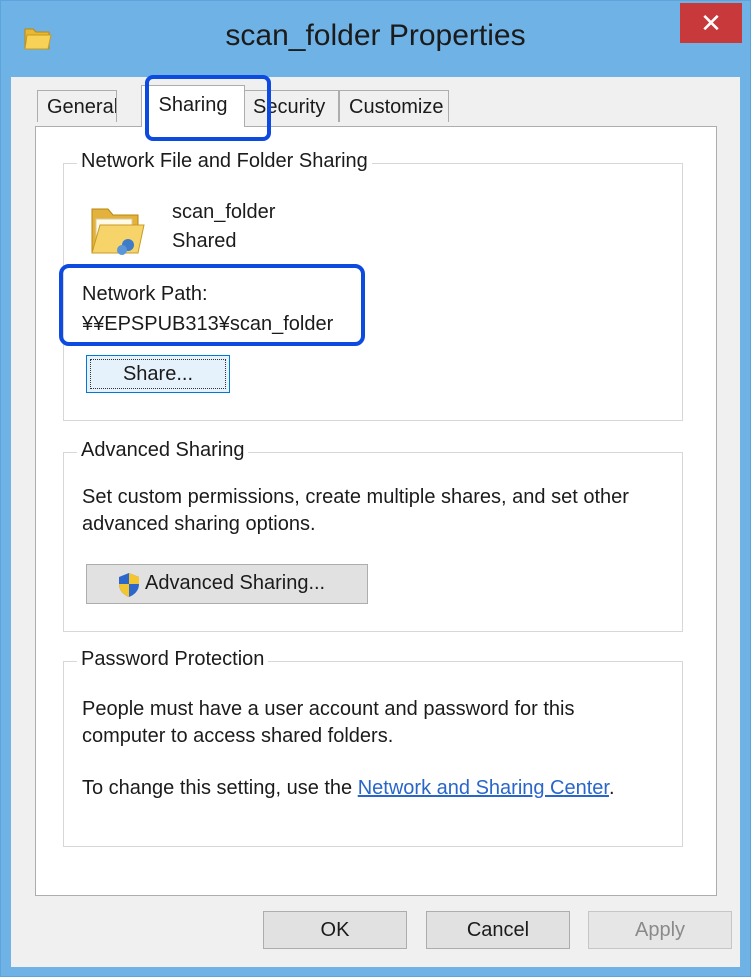 Image resolution: width=751 pixels, height=977 pixels. I want to click on advanced-sharing-group-label: Advanced Sharing, so click(163, 450).